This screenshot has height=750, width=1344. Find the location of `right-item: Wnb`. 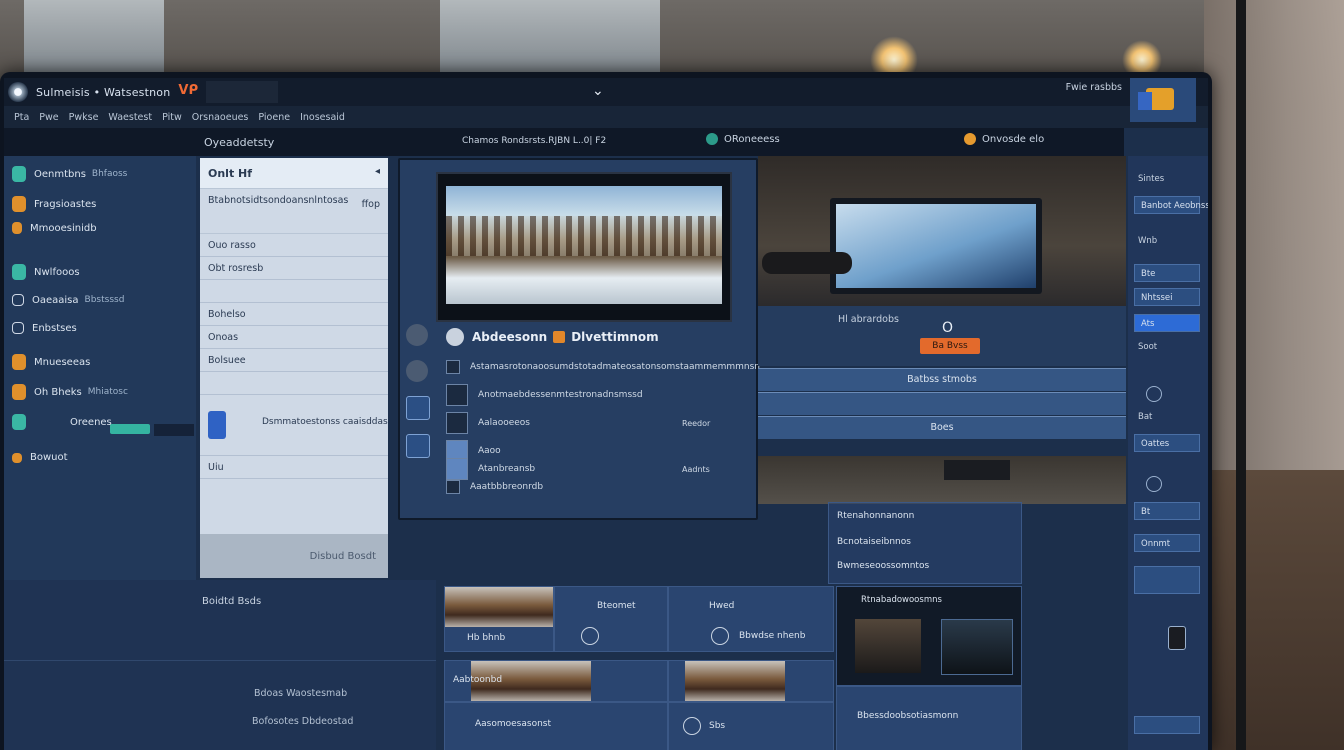

right-item: Wnb is located at coordinates (1147, 241).